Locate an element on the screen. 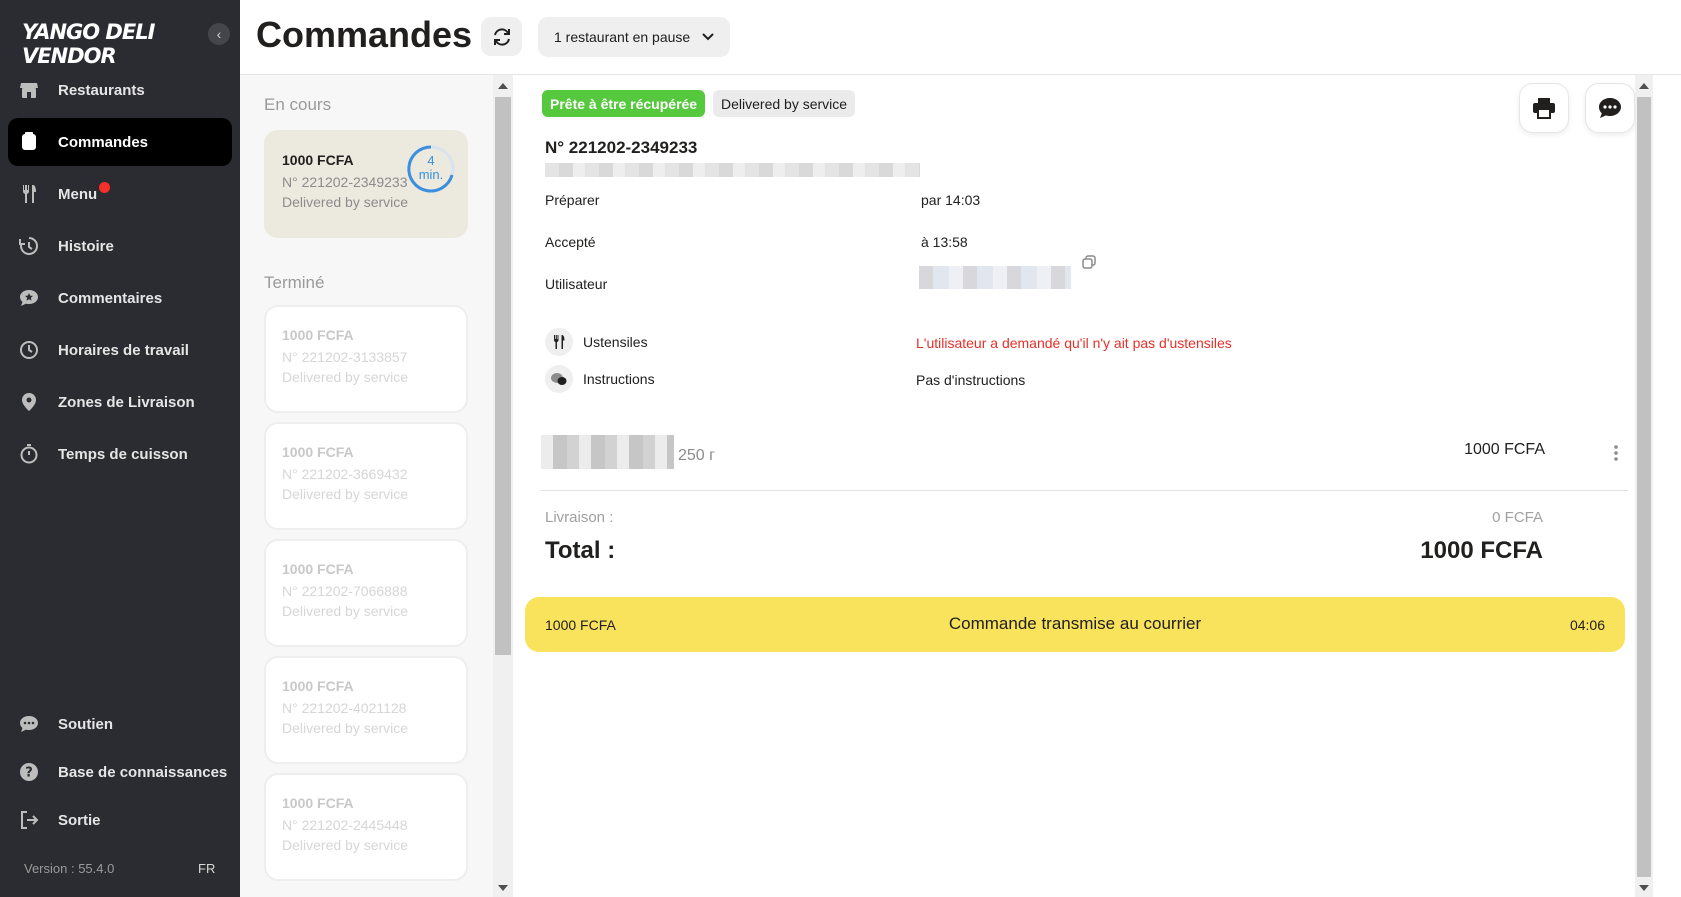  printer-icon is located at coordinates (1544, 108).